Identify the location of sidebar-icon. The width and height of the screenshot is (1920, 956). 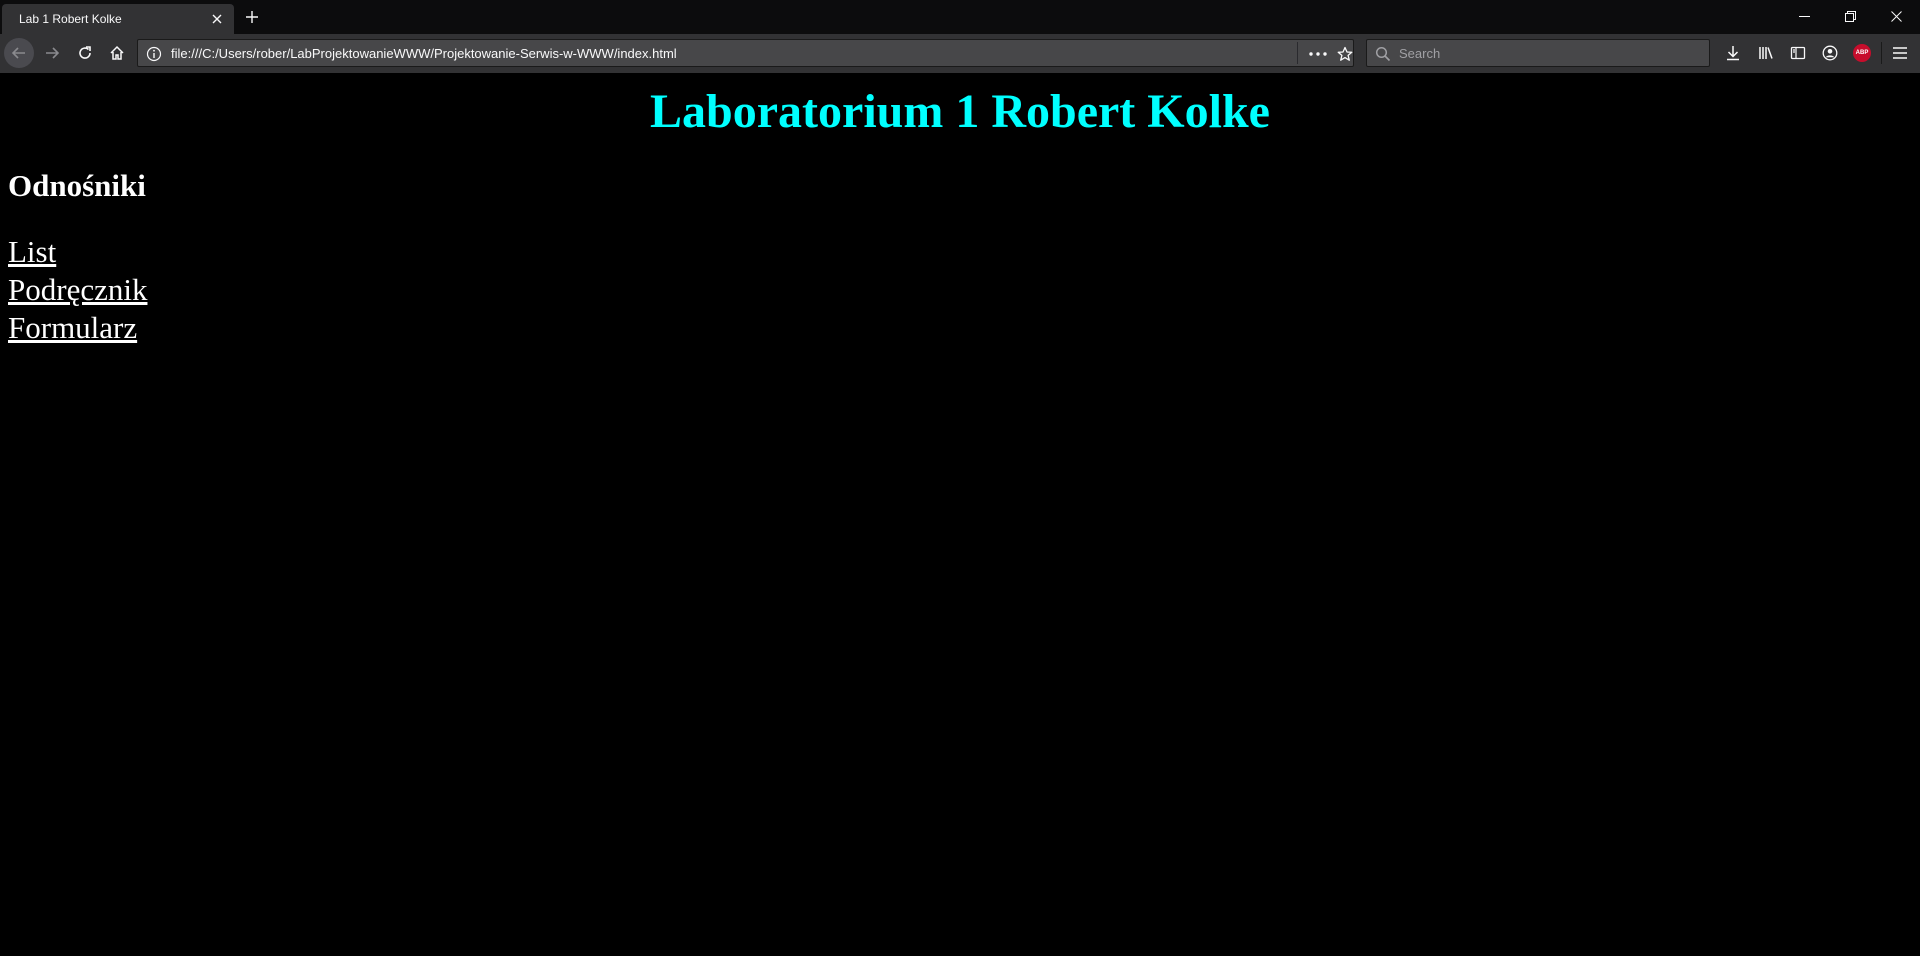
(1798, 53).